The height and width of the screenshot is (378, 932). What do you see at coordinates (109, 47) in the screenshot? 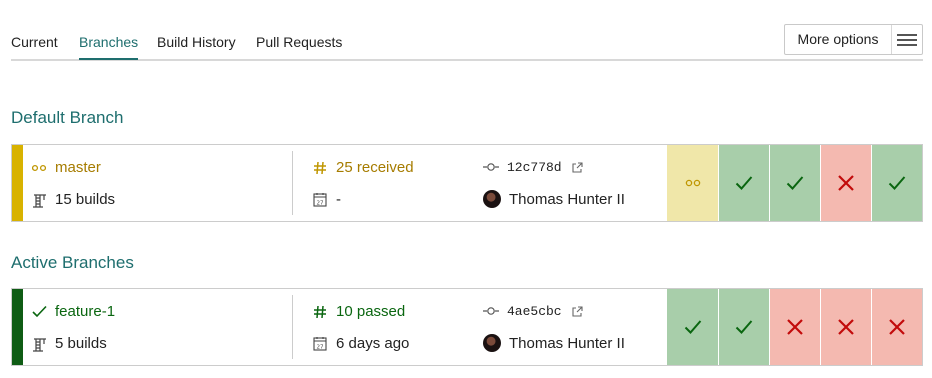
I see `tab-branches: Branches` at bounding box center [109, 47].